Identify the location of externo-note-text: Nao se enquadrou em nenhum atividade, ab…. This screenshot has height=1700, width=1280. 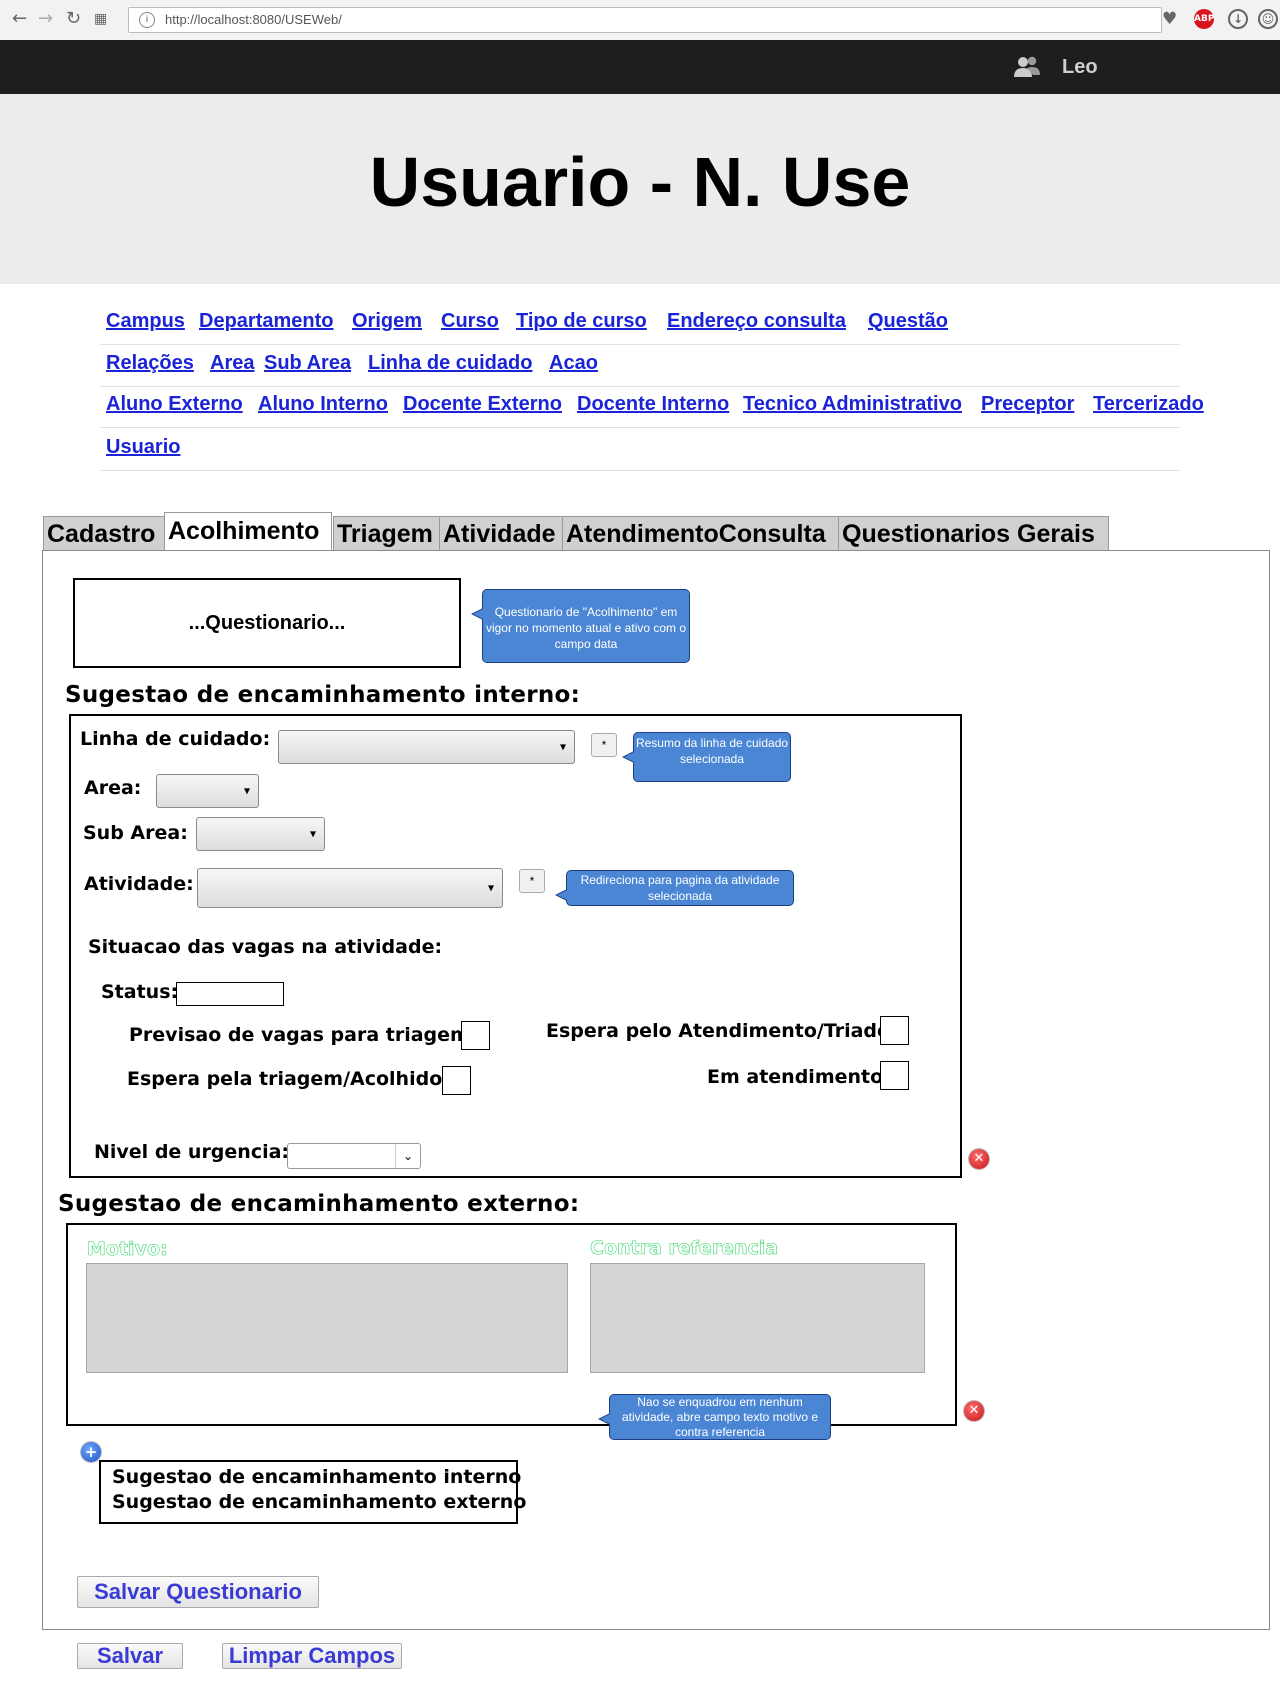
(720, 1417).